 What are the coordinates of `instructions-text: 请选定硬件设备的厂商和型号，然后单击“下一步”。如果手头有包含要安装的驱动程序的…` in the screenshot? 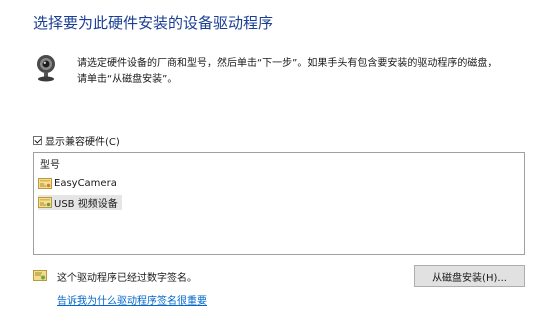 It's located at (307, 72).